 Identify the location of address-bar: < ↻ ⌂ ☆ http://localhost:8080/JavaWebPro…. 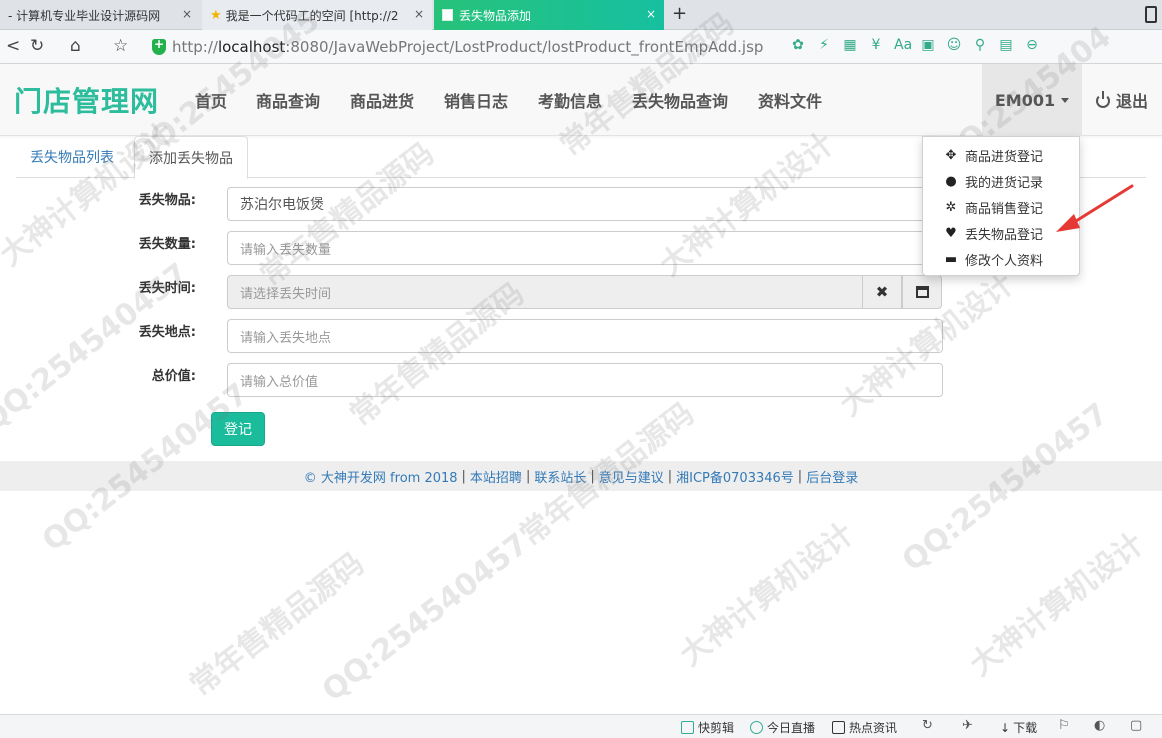
(581, 47).